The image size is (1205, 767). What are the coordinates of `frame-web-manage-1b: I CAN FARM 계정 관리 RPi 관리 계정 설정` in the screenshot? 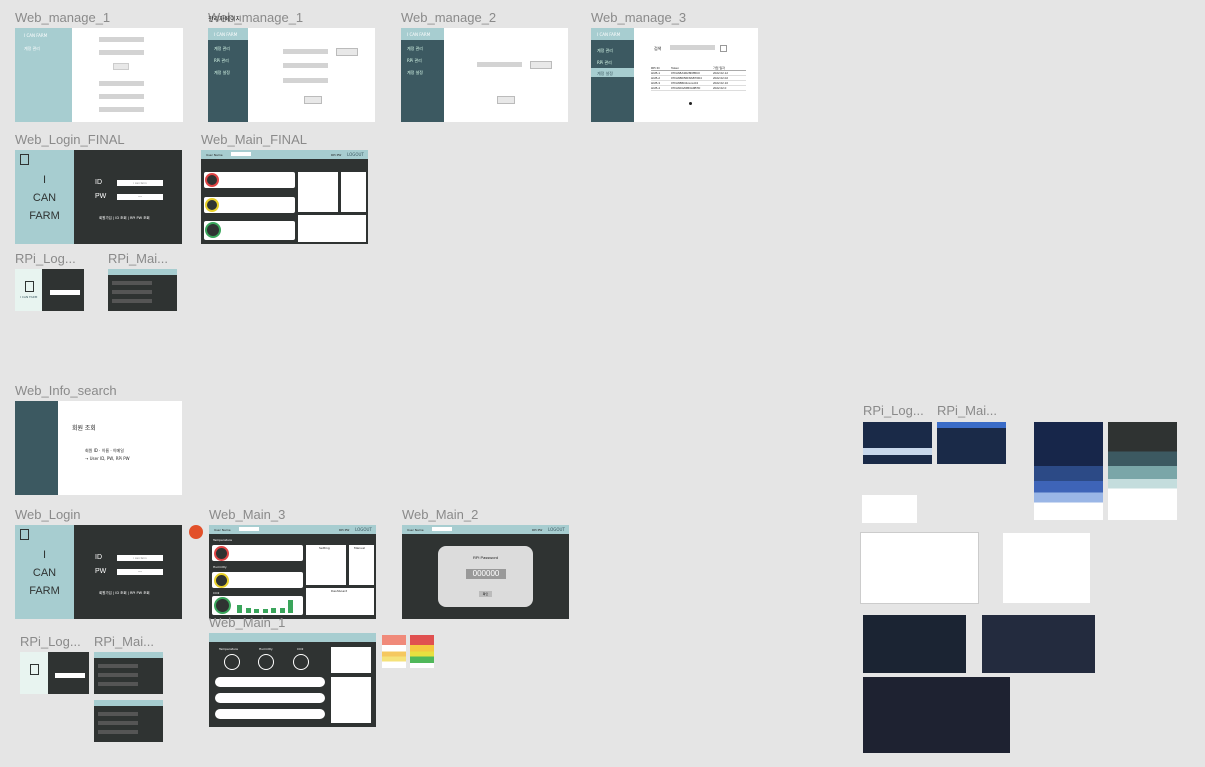 It's located at (291, 75).